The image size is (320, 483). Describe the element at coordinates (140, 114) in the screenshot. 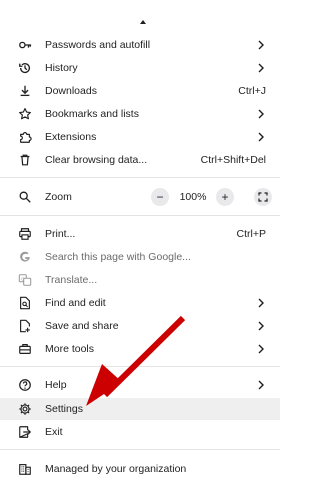

I see `menu-item-bookmarks: Bookmarks and lists` at that location.